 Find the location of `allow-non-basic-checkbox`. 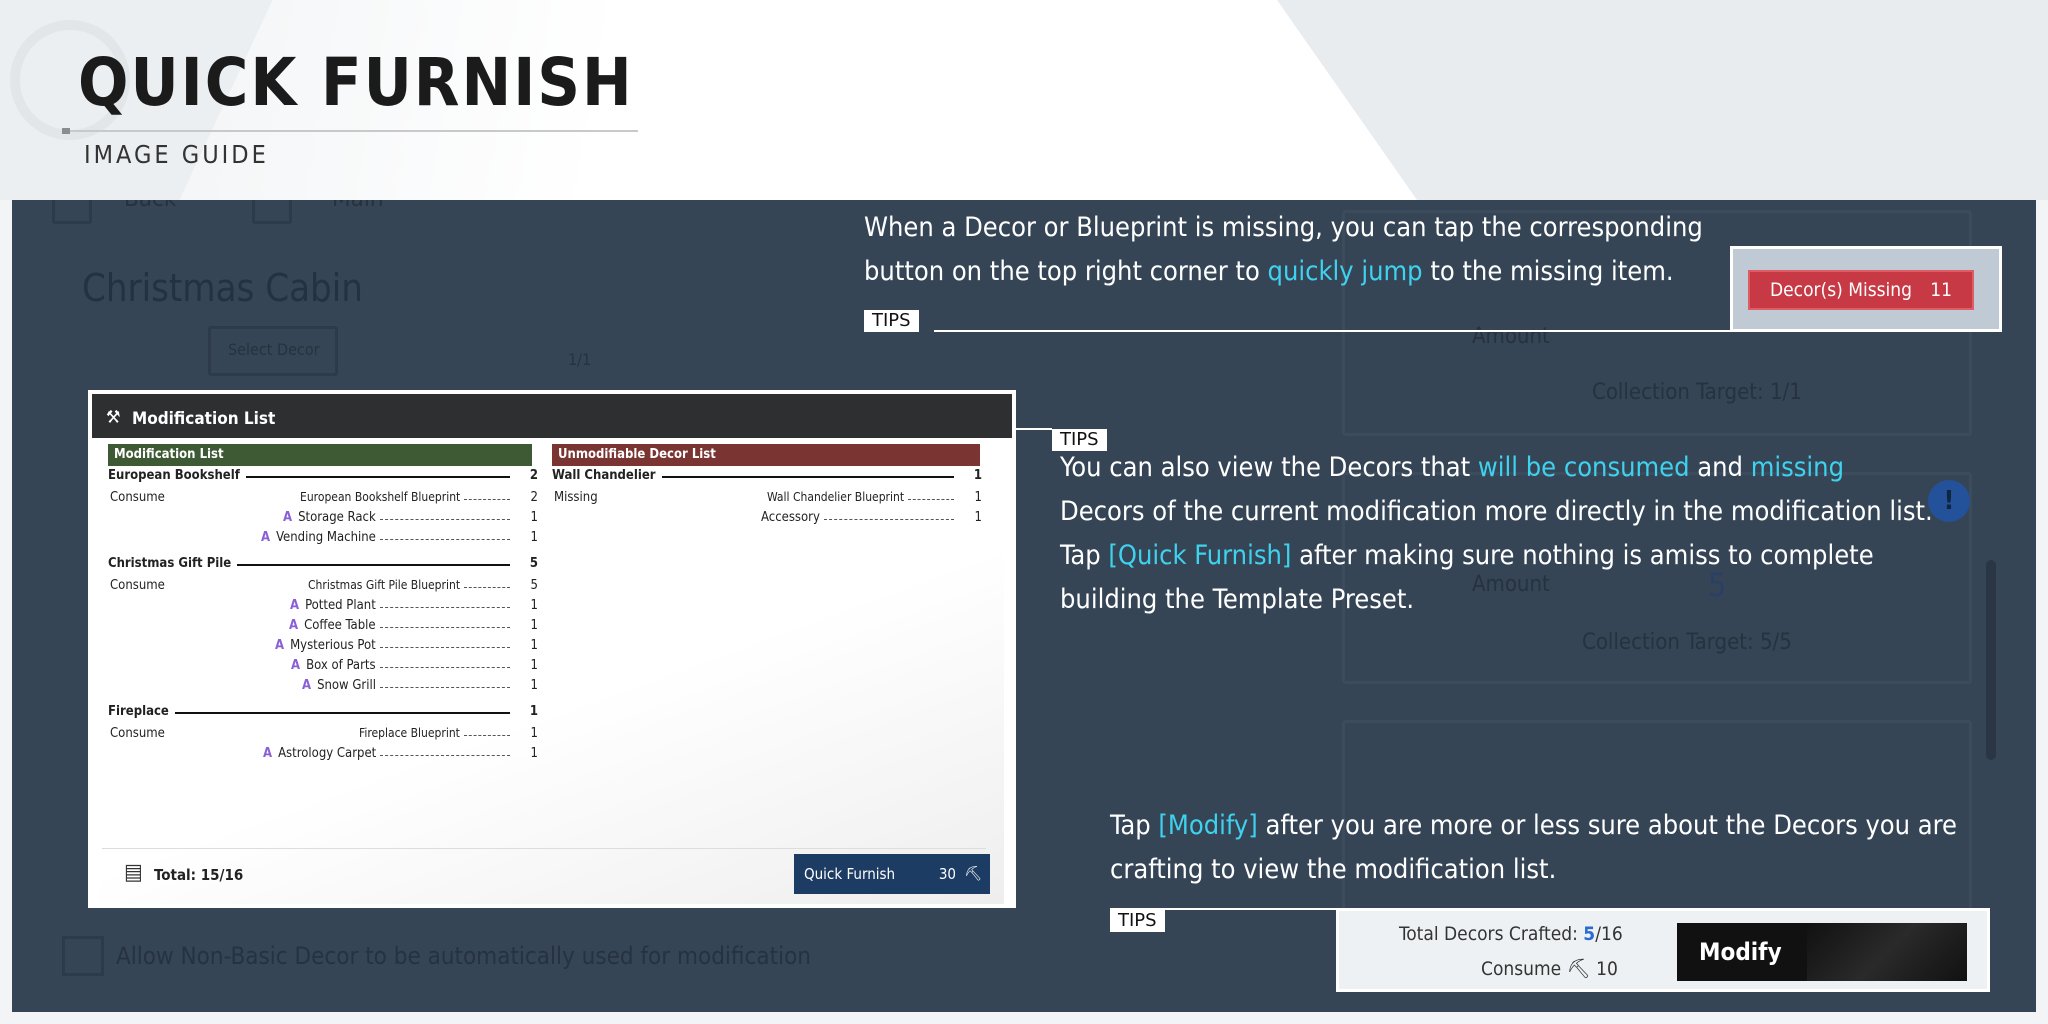

allow-non-basic-checkbox is located at coordinates (83, 956).